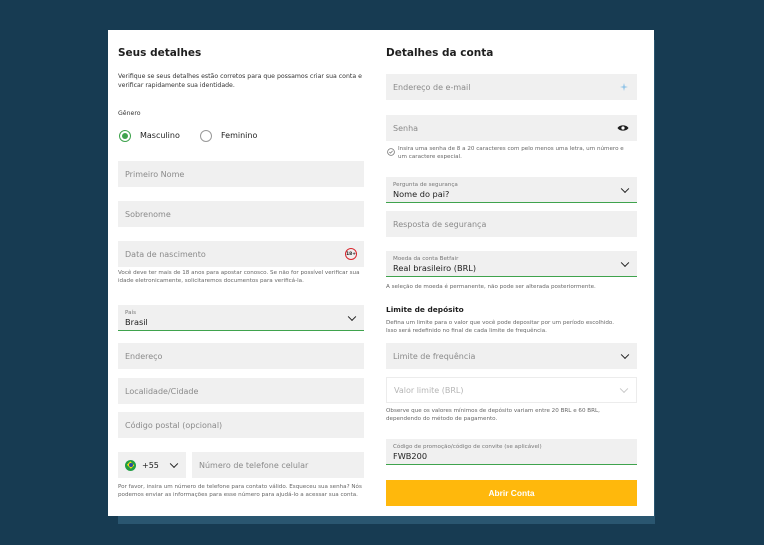 The image size is (764, 545). Describe the element at coordinates (241, 356) in the screenshot. I see `address-input: Endereço` at that location.